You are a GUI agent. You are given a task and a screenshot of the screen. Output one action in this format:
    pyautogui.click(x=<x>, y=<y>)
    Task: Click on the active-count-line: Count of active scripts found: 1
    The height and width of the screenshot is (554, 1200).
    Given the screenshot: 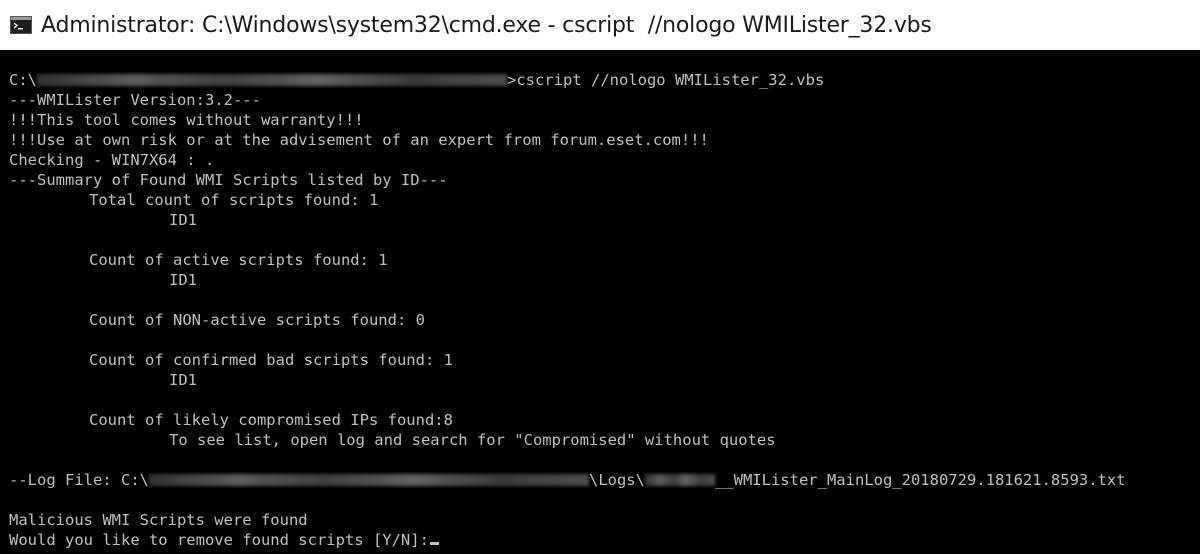 What is the action you would take?
    pyautogui.click(x=238, y=260)
    